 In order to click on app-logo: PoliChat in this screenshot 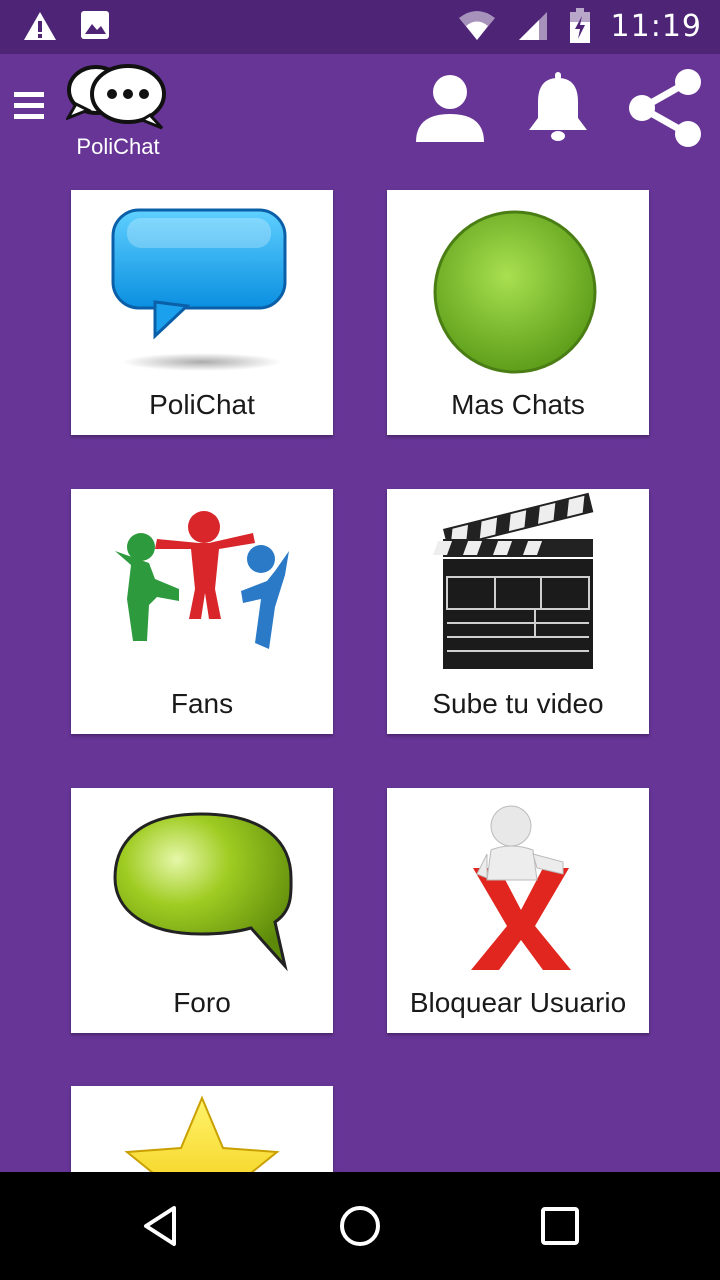, I will do `click(117, 110)`.